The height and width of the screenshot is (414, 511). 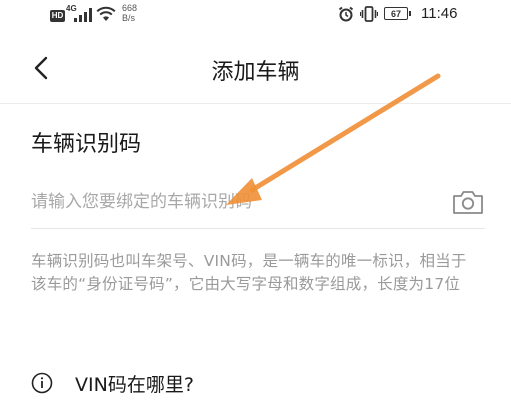 What do you see at coordinates (57, 16) in the screenshot?
I see `hd-badge: HD` at bounding box center [57, 16].